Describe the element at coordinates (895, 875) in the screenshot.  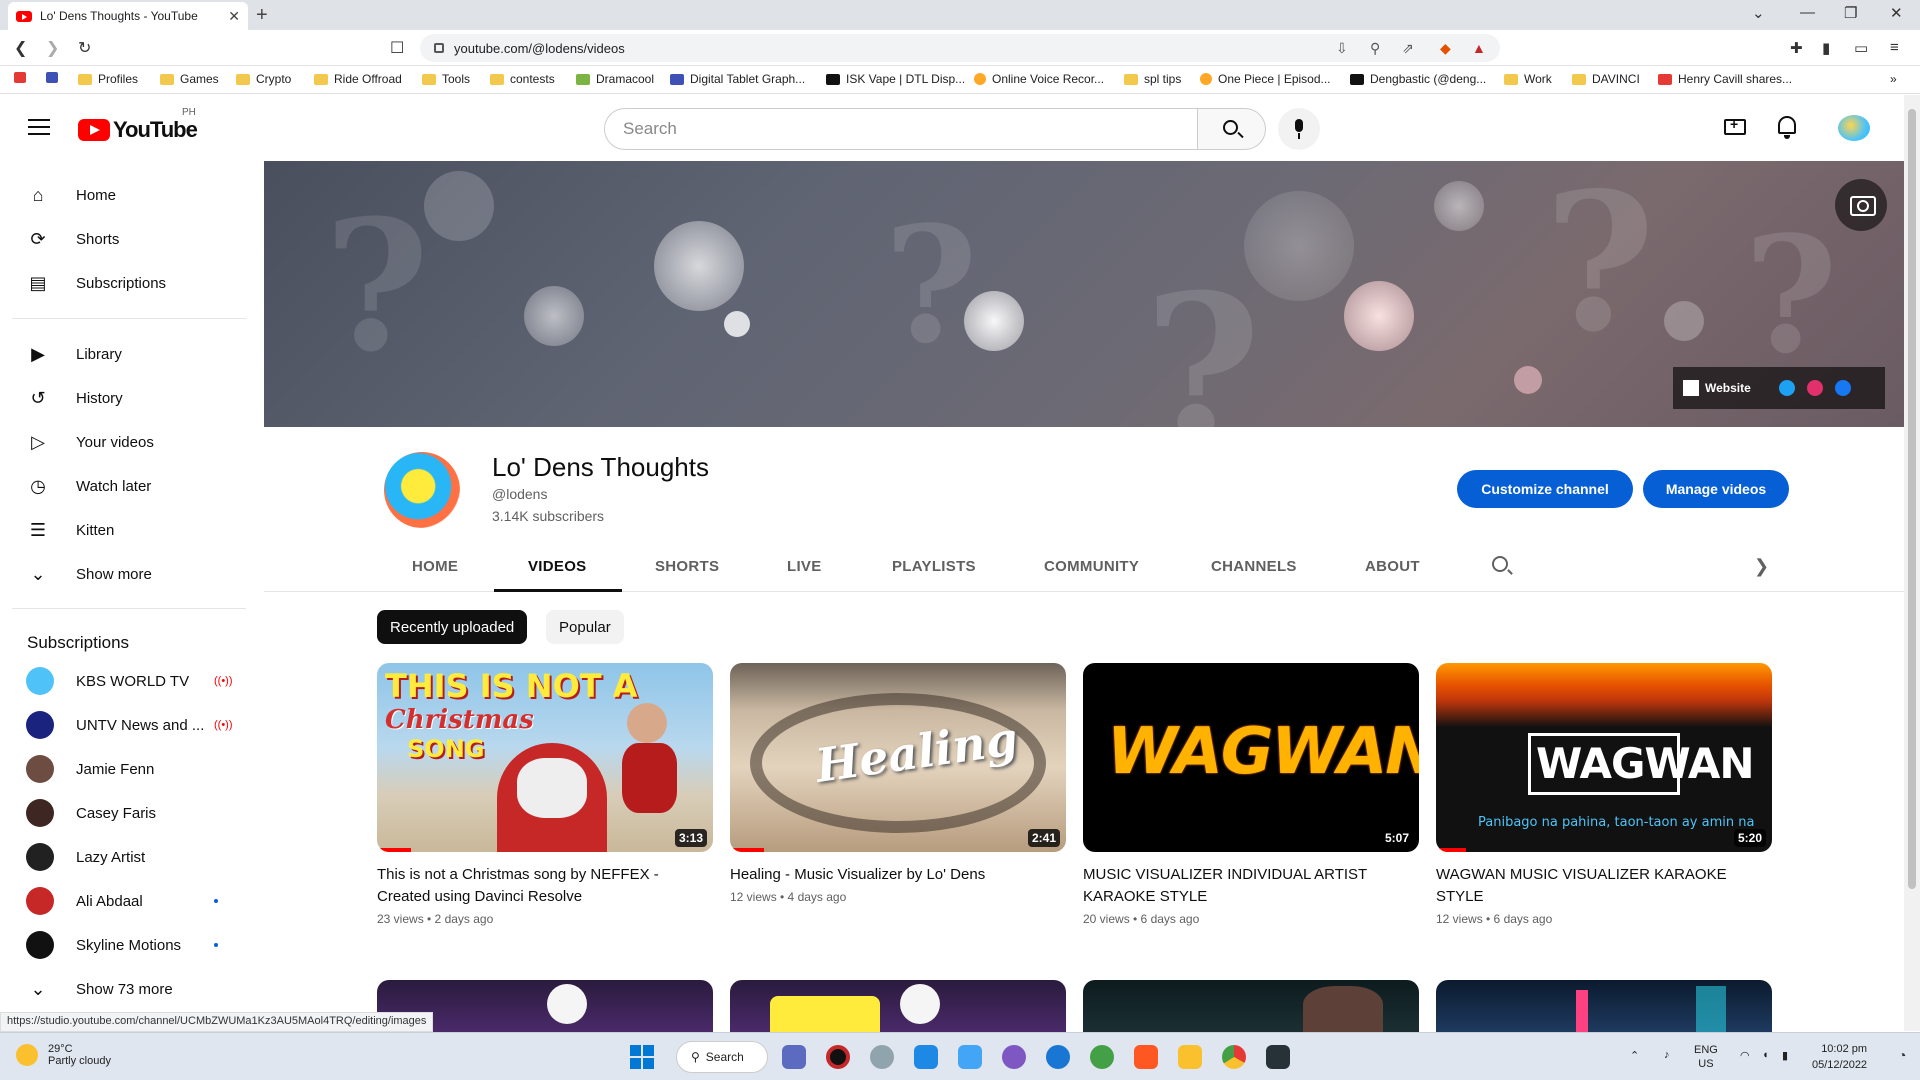
I see `video-title: Healing - Music Visualizer by Lo' Dens` at that location.